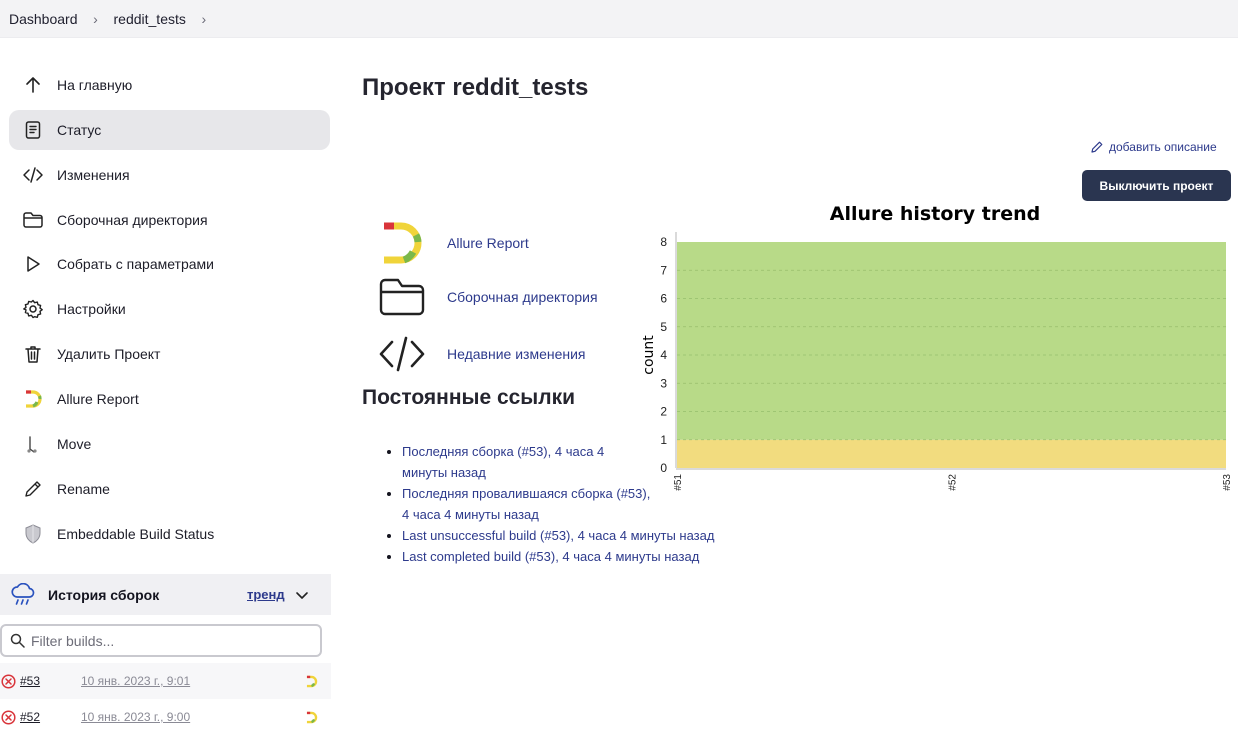 The height and width of the screenshot is (735, 1238). I want to click on sidebar-item-label: Настройки, so click(91, 309).